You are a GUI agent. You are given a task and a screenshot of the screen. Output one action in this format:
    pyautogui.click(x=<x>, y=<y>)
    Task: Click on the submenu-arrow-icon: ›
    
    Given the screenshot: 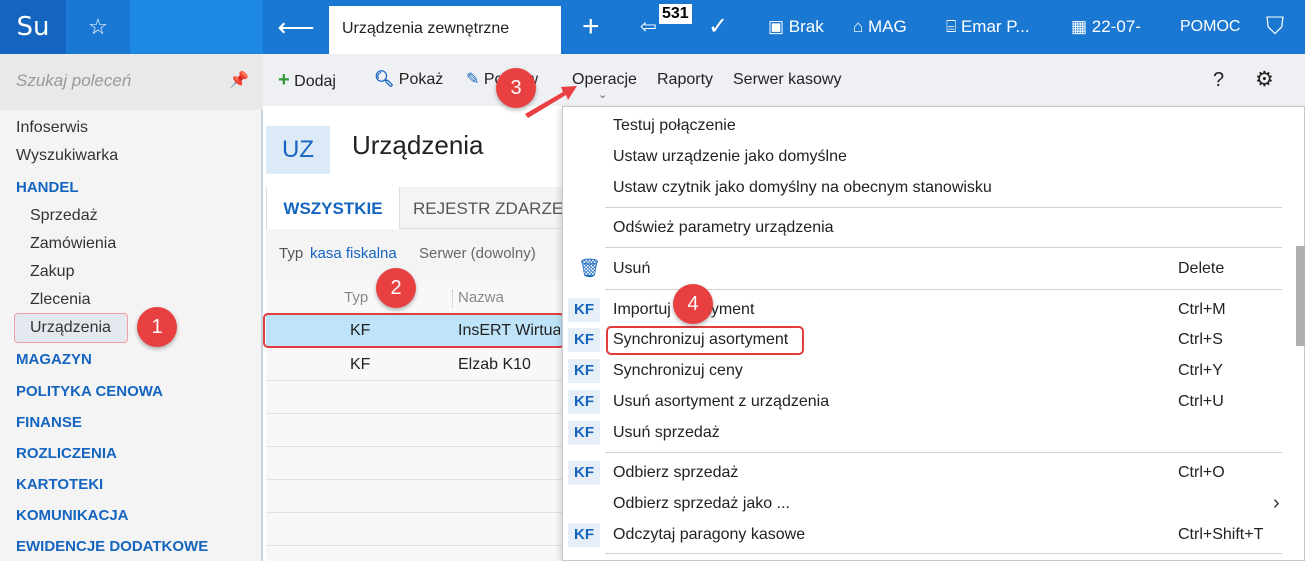 What is the action you would take?
    pyautogui.click(x=1276, y=503)
    